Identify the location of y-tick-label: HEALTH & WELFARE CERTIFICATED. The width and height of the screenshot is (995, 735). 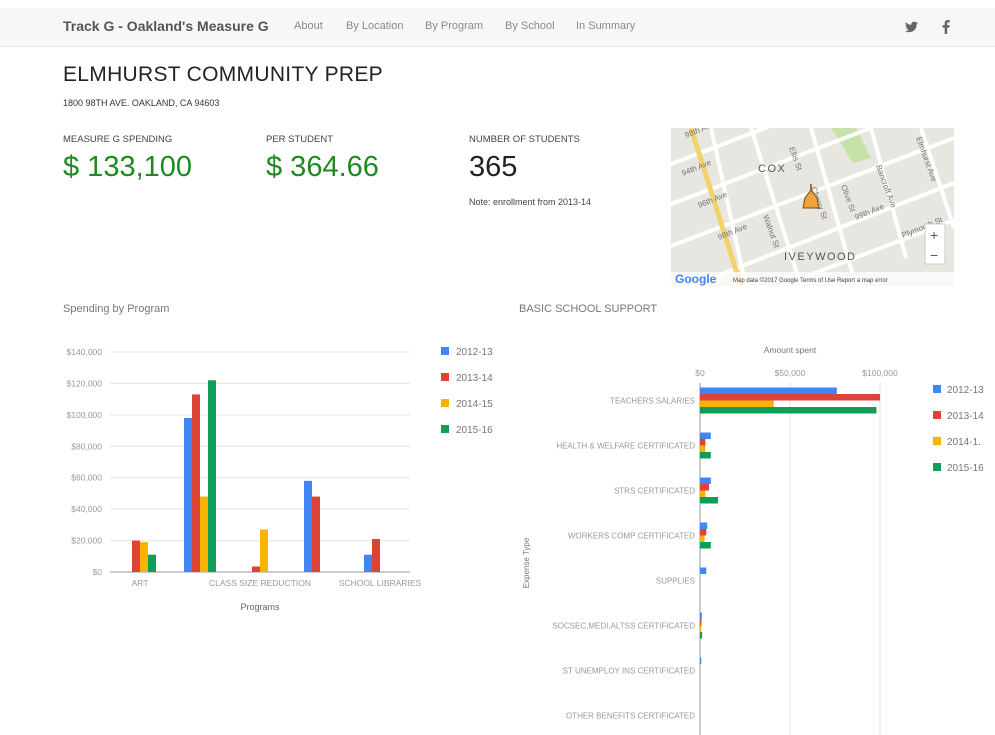
(625, 446).